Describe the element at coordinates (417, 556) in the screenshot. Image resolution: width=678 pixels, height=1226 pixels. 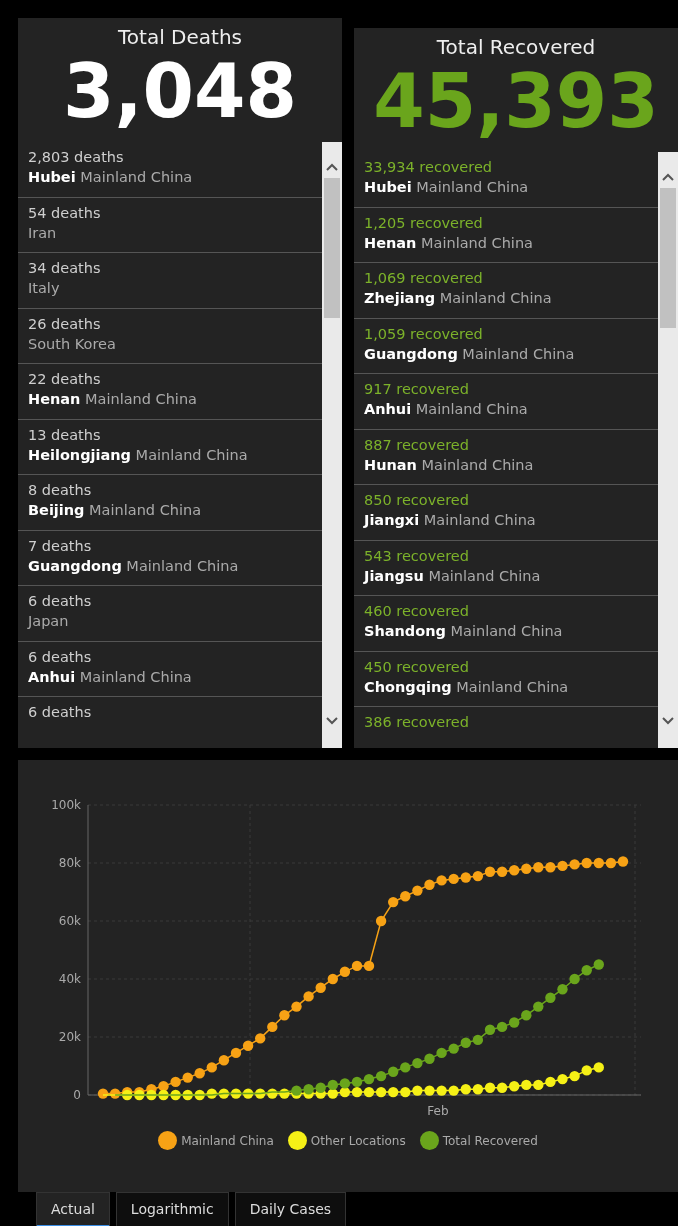
I see `count-text: 543 recovered` at that location.